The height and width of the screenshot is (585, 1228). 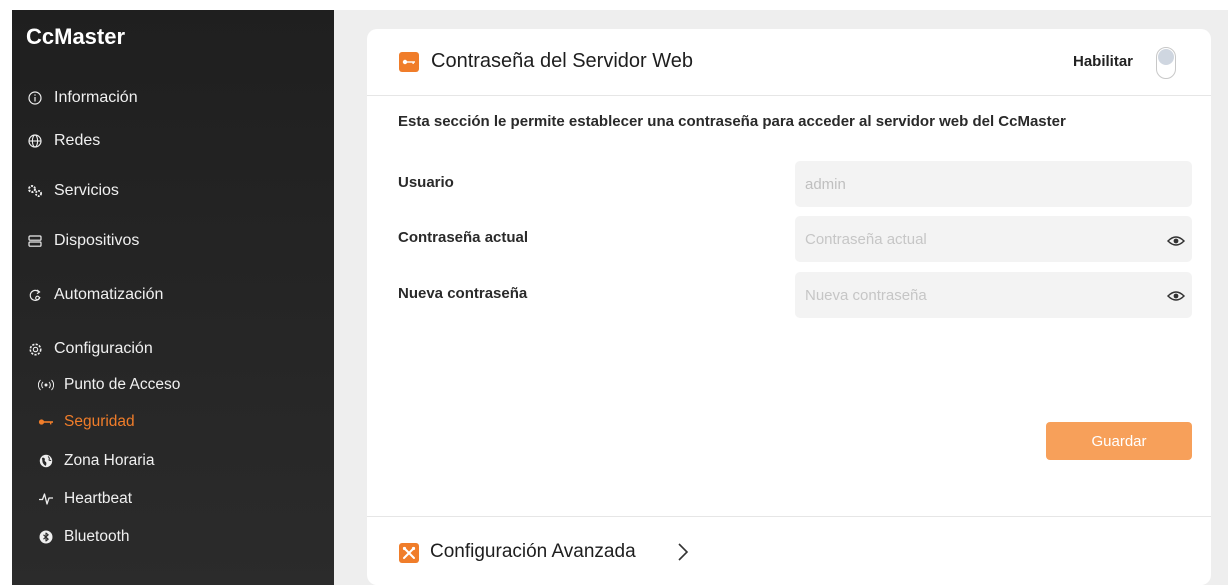 I want to click on nav-item-automatizacion: Automatización, so click(x=94, y=295).